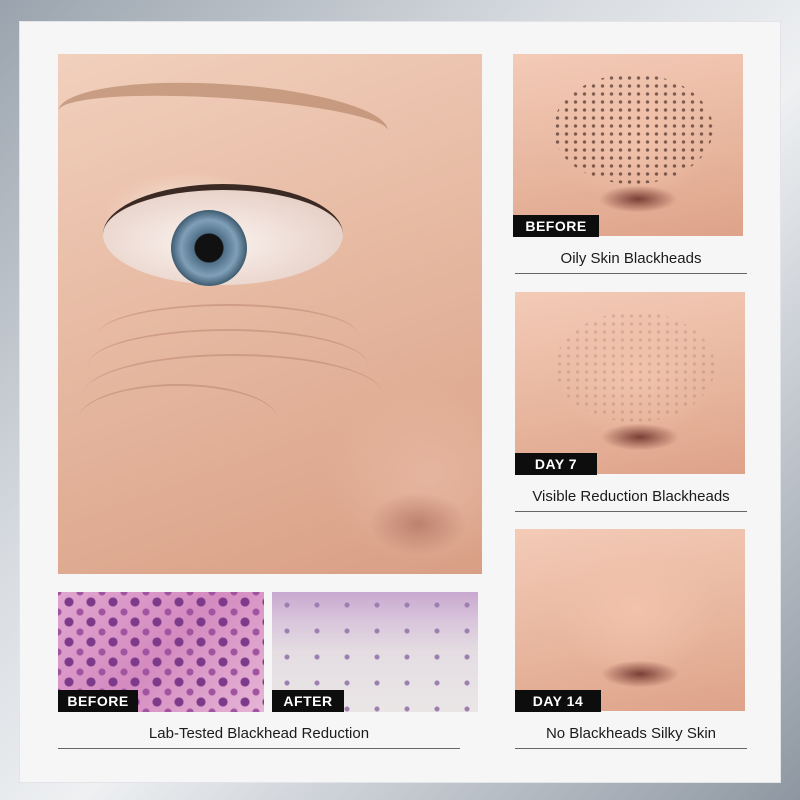  I want to click on before-tag: BEFORE, so click(556, 226).